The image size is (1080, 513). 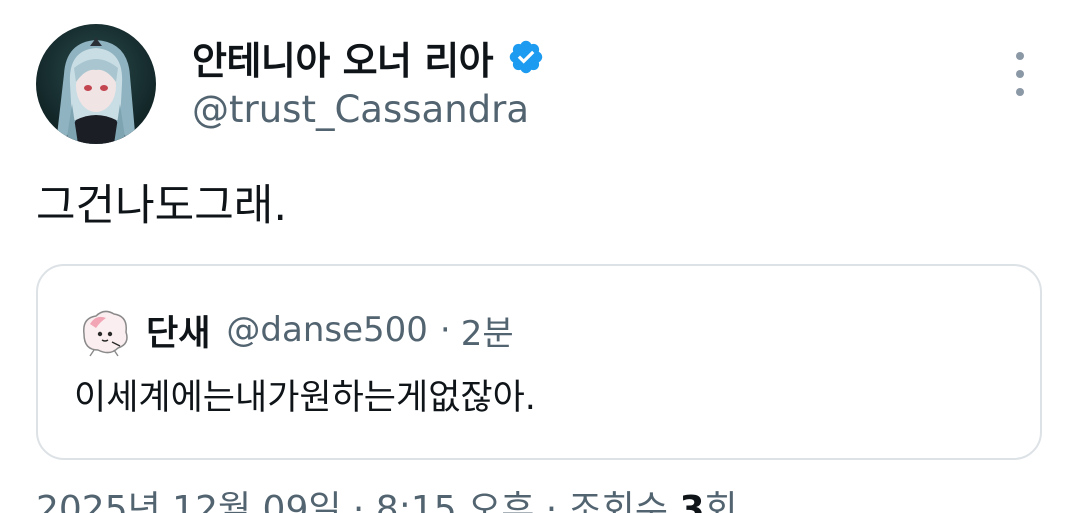 What do you see at coordinates (360, 109) in the screenshot?
I see `author-handle: @trust_Cassandra` at bounding box center [360, 109].